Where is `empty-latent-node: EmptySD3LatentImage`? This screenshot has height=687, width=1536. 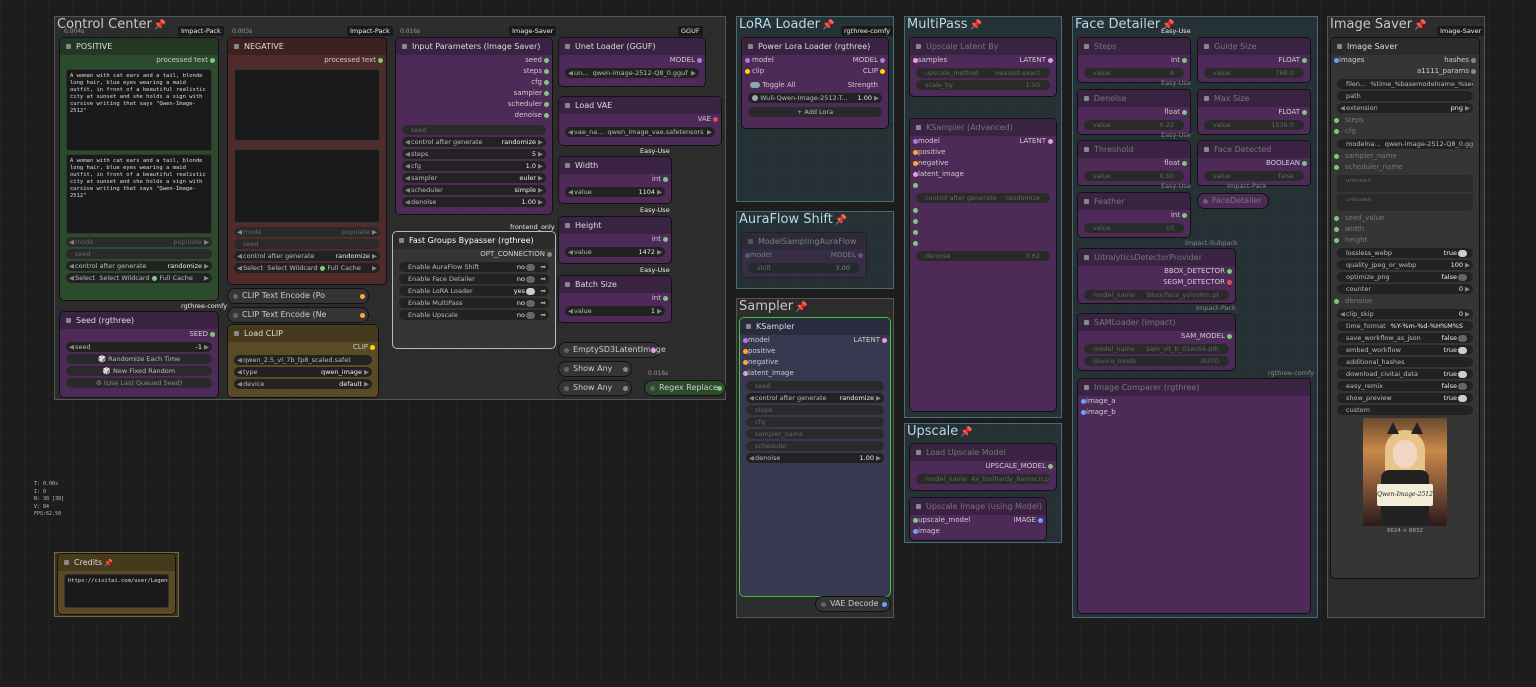
empty-latent-node: EmptySD3LatentImage is located at coordinates (612, 350).